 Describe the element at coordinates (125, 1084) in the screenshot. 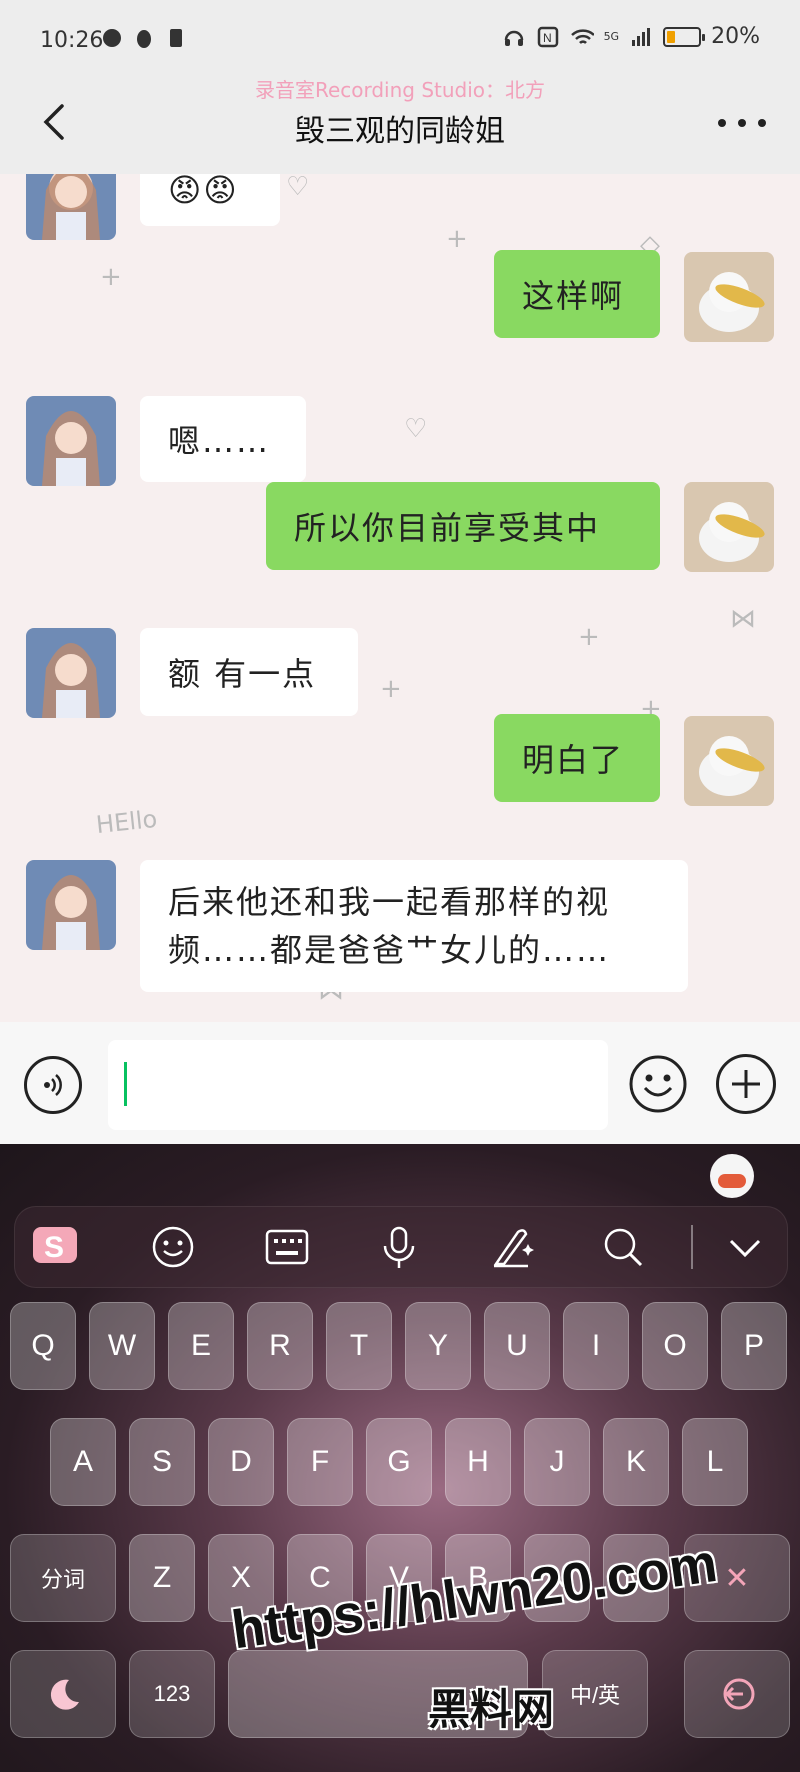

I see `text-caret` at that location.